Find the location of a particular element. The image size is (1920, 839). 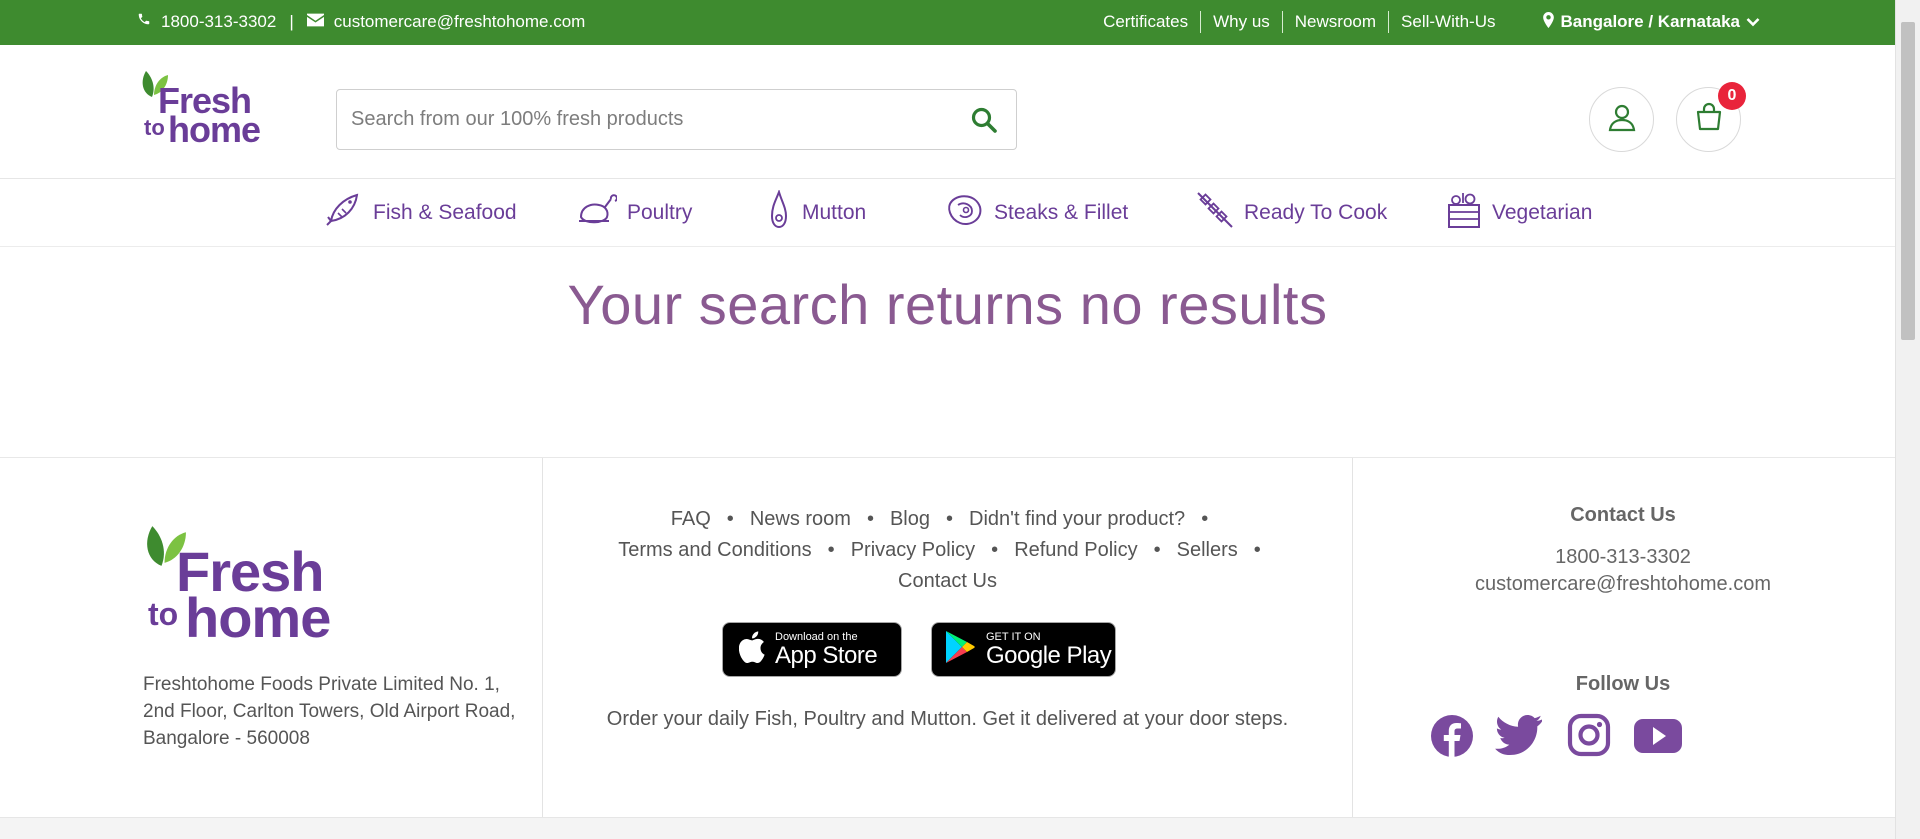

youtube-icon is located at coordinates (1659, 737).